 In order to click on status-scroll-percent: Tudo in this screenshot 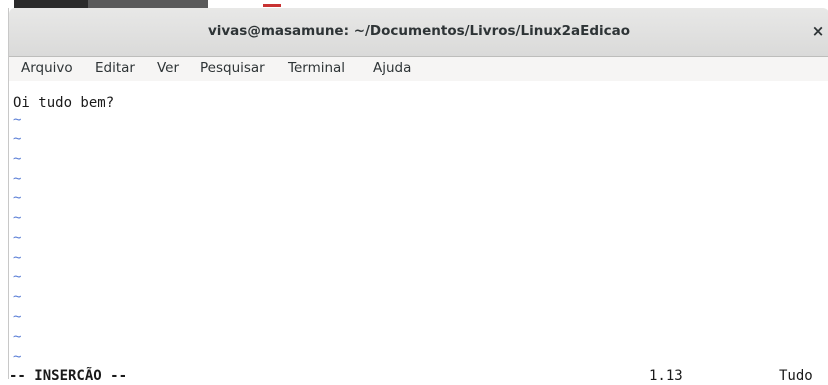, I will do `click(796, 376)`.